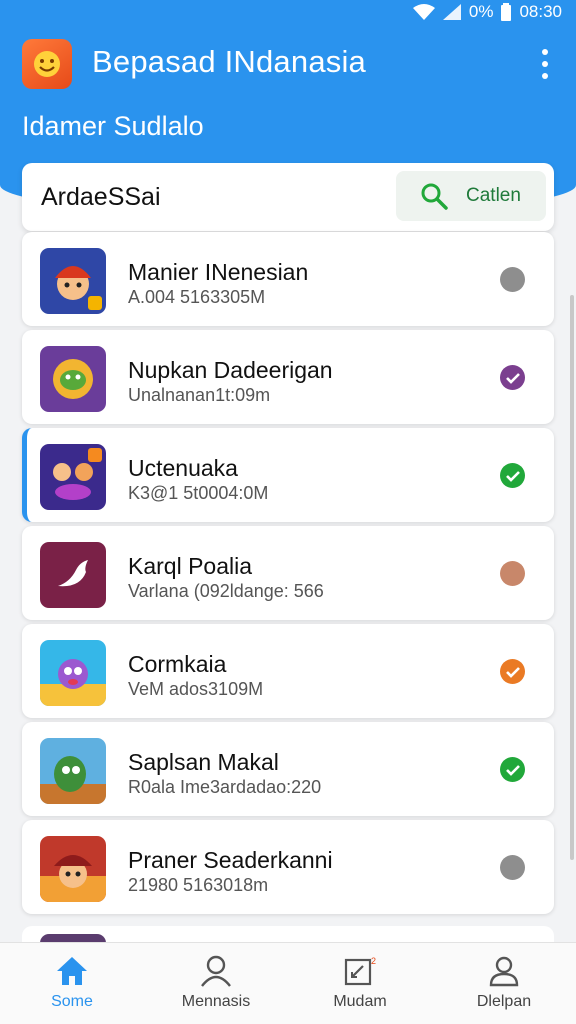 The height and width of the screenshot is (1024, 576). I want to click on app-title: Bepasad INdanasia, so click(229, 61).